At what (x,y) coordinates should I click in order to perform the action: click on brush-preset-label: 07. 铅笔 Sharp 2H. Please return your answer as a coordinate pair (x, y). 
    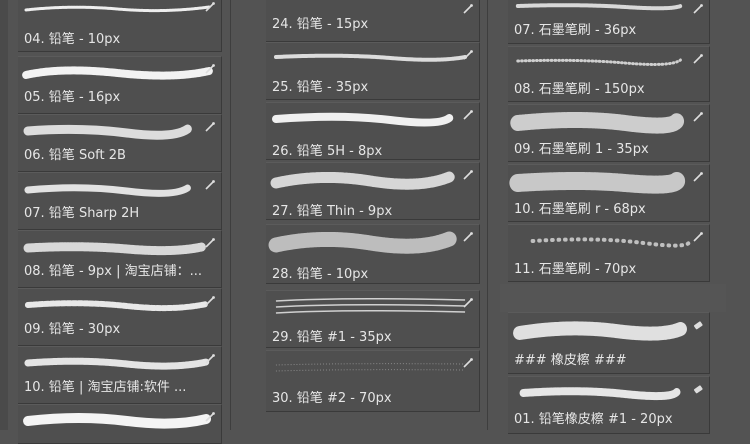
    Looking at the image, I should click on (82, 213).